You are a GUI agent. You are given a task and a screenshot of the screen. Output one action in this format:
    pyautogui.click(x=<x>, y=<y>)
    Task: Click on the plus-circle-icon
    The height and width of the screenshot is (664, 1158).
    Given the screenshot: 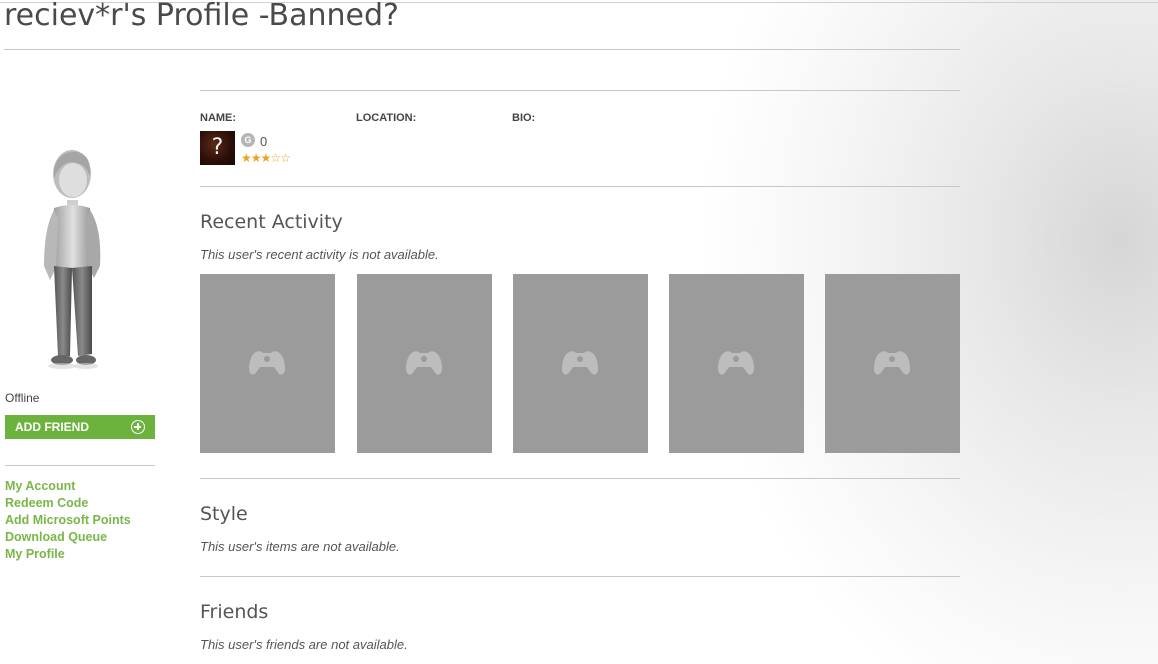 What is the action you would take?
    pyautogui.click(x=138, y=427)
    